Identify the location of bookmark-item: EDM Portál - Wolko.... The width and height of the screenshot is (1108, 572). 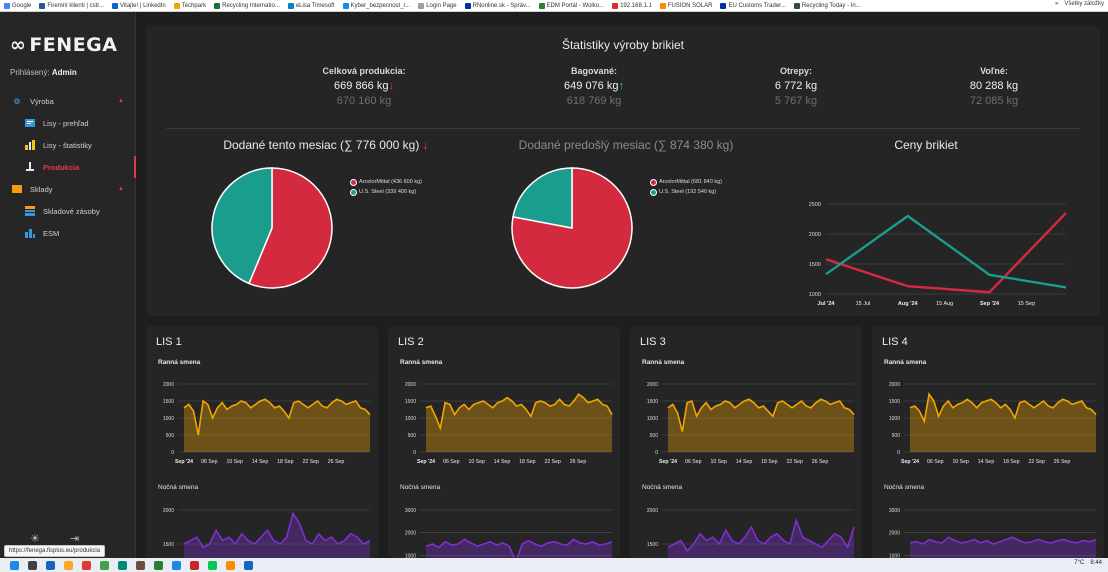
(571, 5).